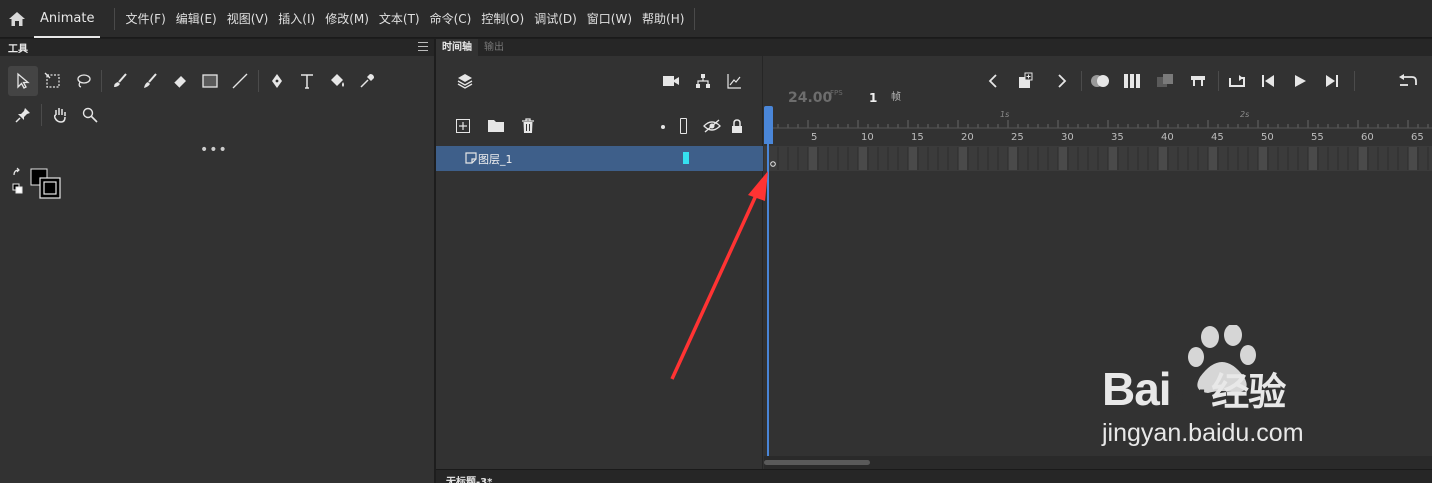 This screenshot has width=1432, height=483. Describe the element at coordinates (337, 81) in the screenshot. I see `paint-bucket-tool-icon` at that location.